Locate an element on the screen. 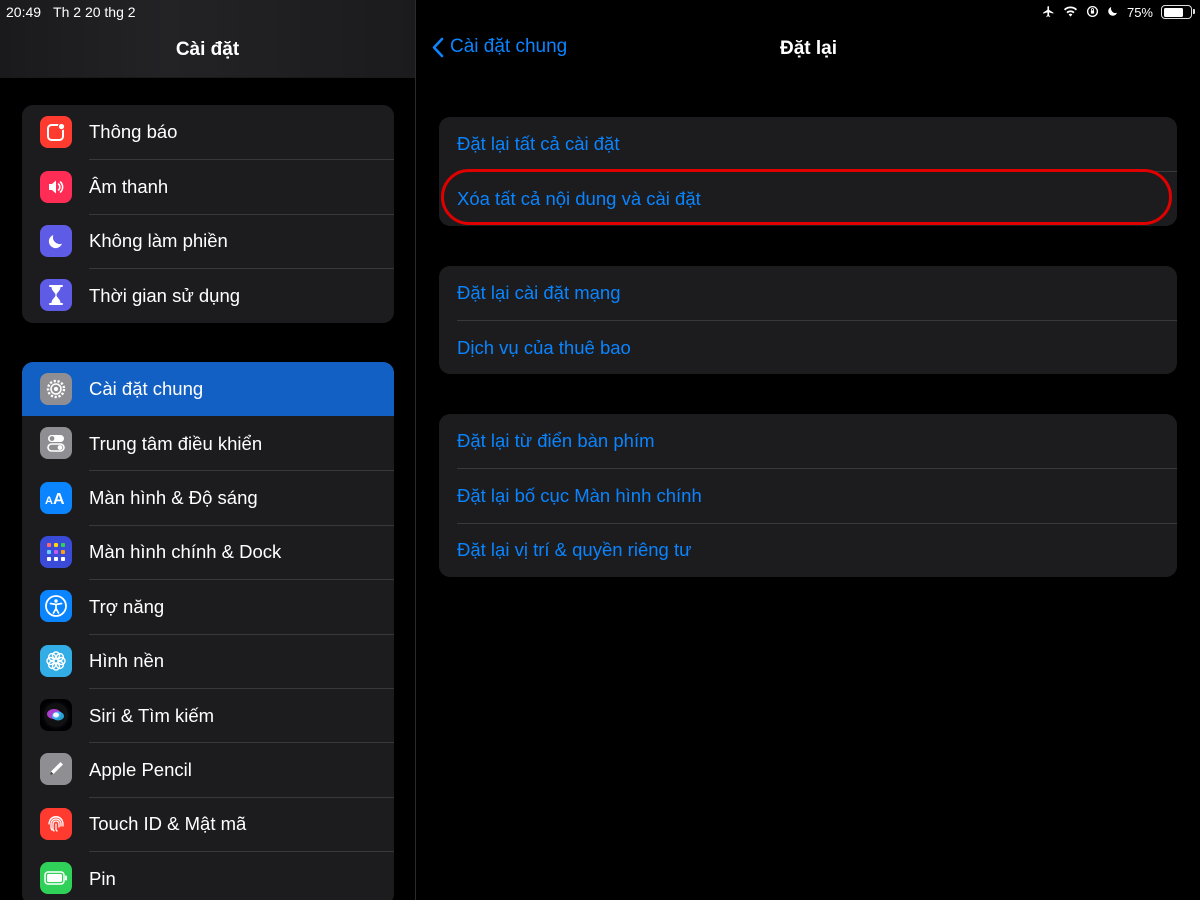 This screenshot has width=1200, height=900. sidebar-item-siri-search: Siri & Tìm kiếm is located at coordinates (208, 714).